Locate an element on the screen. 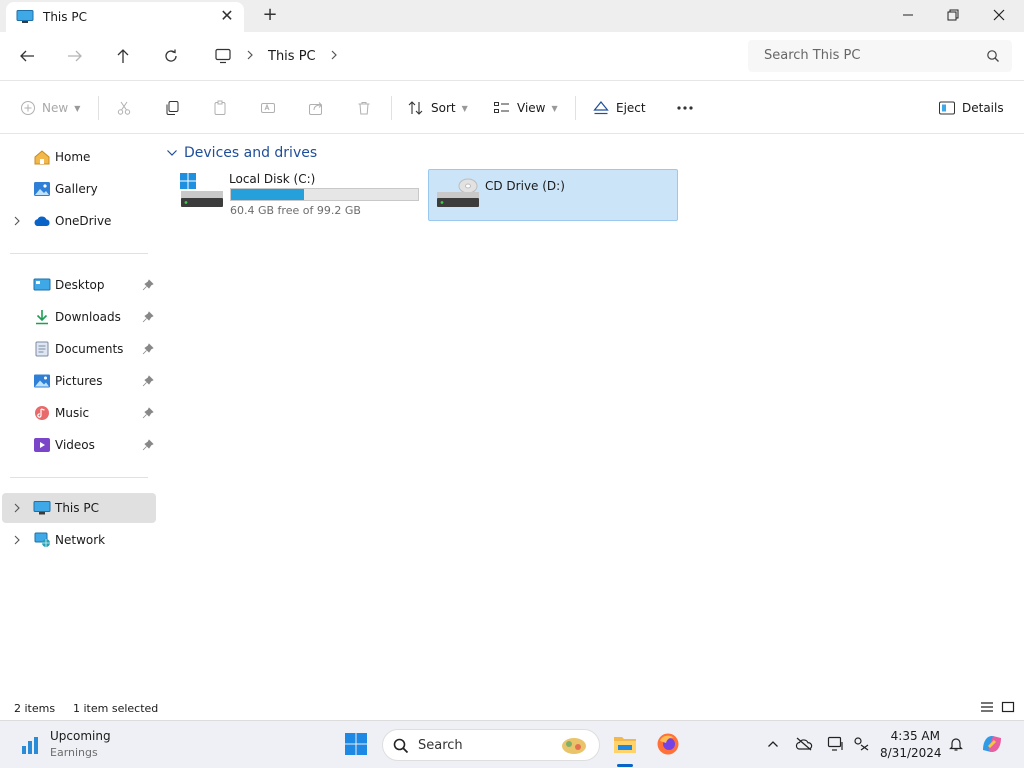  sidebar-item-pictures: Pictures is located at coordinates (79, 381).